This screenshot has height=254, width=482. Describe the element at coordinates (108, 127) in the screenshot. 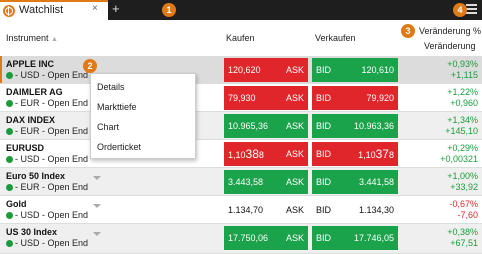

I see `menu-item-chart: Chart` at that location.